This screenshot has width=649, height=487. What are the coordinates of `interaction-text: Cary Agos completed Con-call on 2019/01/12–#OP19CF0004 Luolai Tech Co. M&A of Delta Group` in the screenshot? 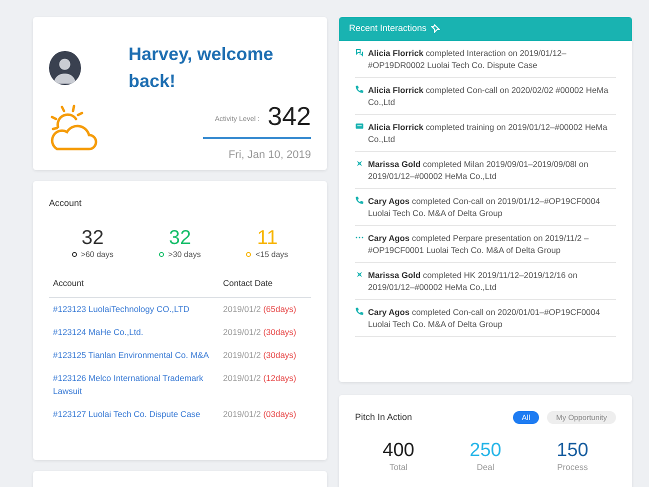 It's located at (485, 206).